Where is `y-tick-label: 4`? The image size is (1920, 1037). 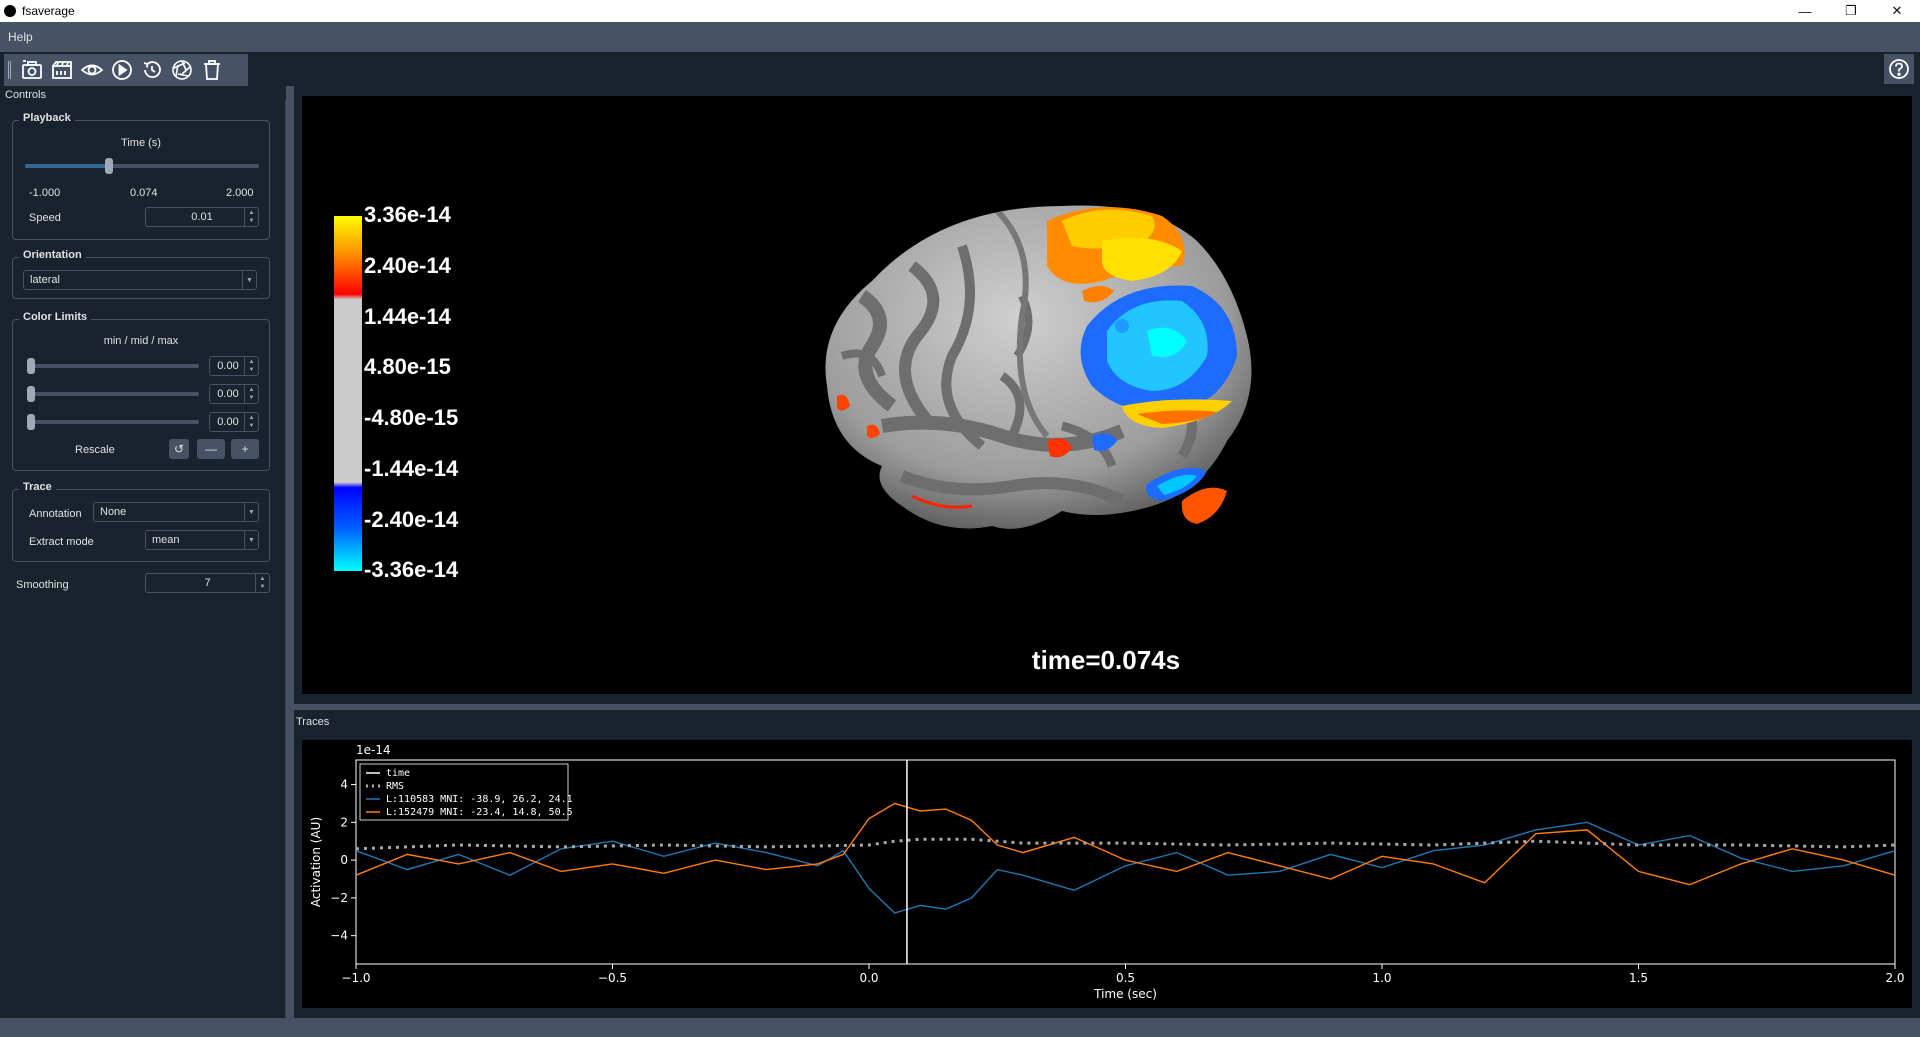 y-tick-label: 4 is located at coordinates (344, 785).